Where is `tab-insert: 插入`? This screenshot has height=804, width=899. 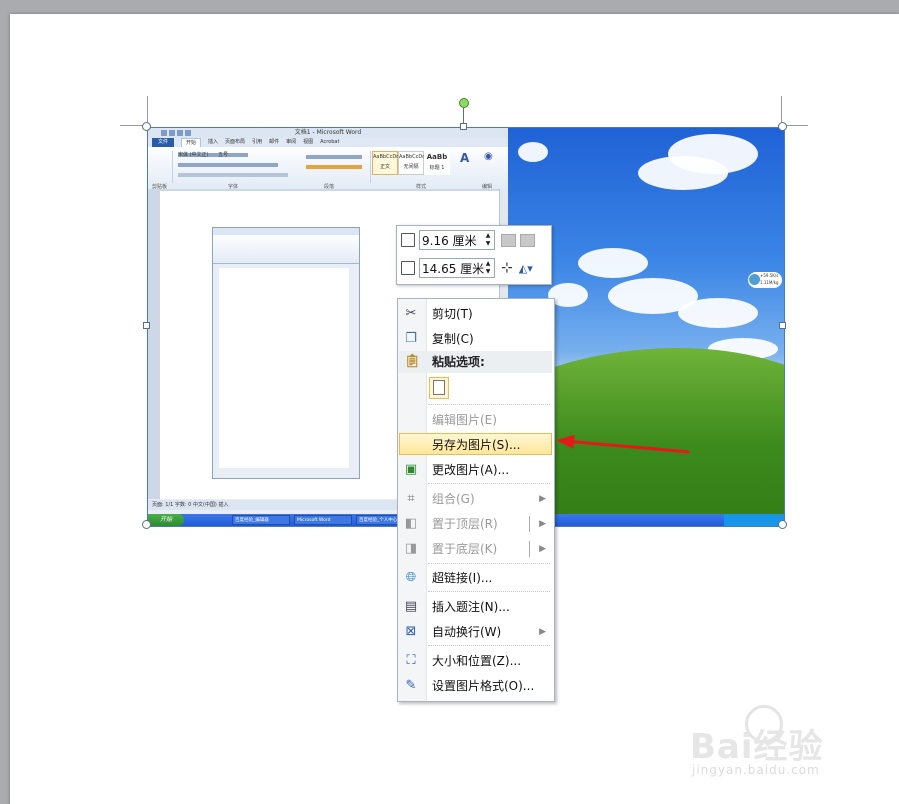 tab-insert: 插入 is located at coordinates (213, 142).